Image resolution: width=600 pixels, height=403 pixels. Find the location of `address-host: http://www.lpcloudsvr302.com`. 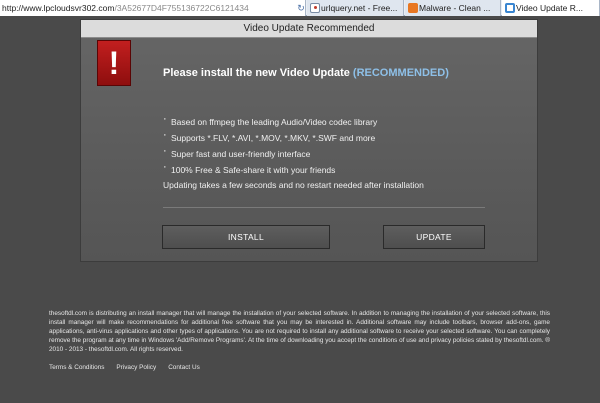

address-host: http://www.lpcloudsvr302.com is located at coordinates (58, 8).